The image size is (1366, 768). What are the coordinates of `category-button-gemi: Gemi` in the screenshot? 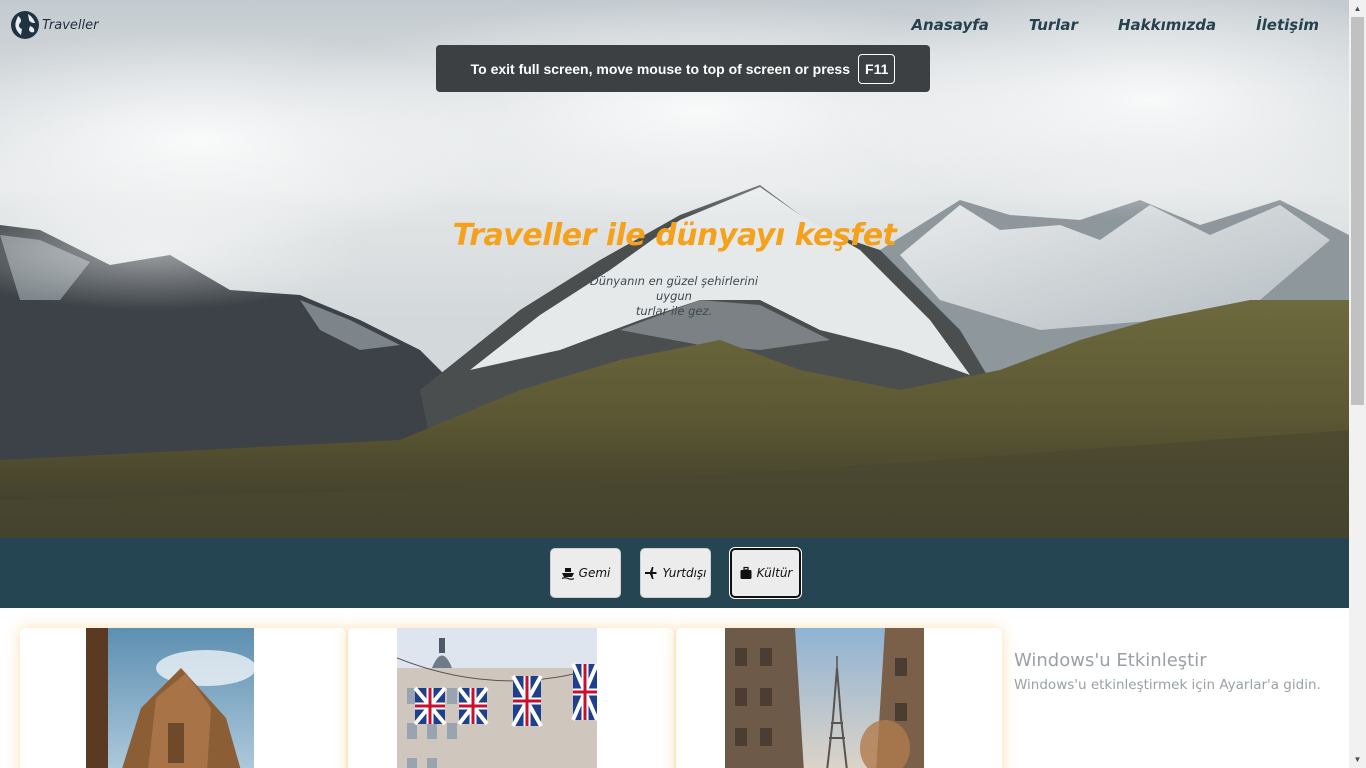 It's located at (585, 573).